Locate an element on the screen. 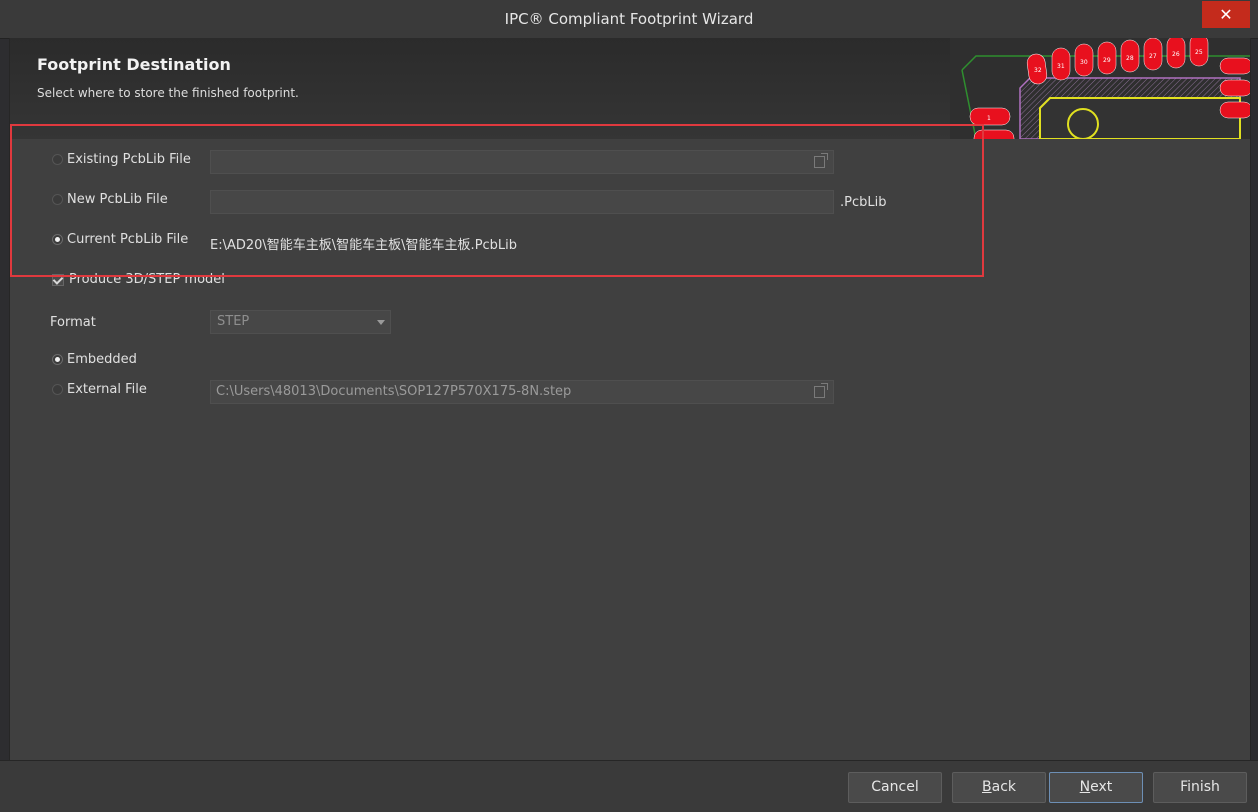 Image resolution: width=1258 pixels, height=812 pixels. embedded-radio is located at coordinates (57, 359).